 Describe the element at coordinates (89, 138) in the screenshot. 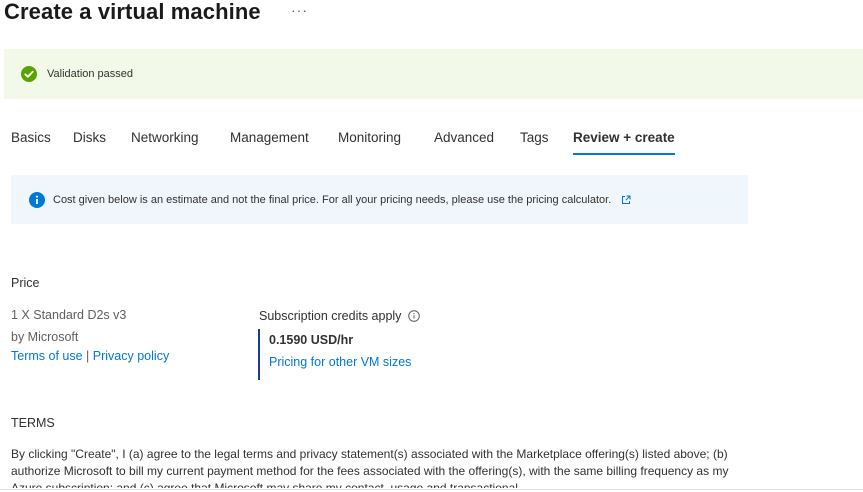

I see `tab-disks: Disks` at that location.